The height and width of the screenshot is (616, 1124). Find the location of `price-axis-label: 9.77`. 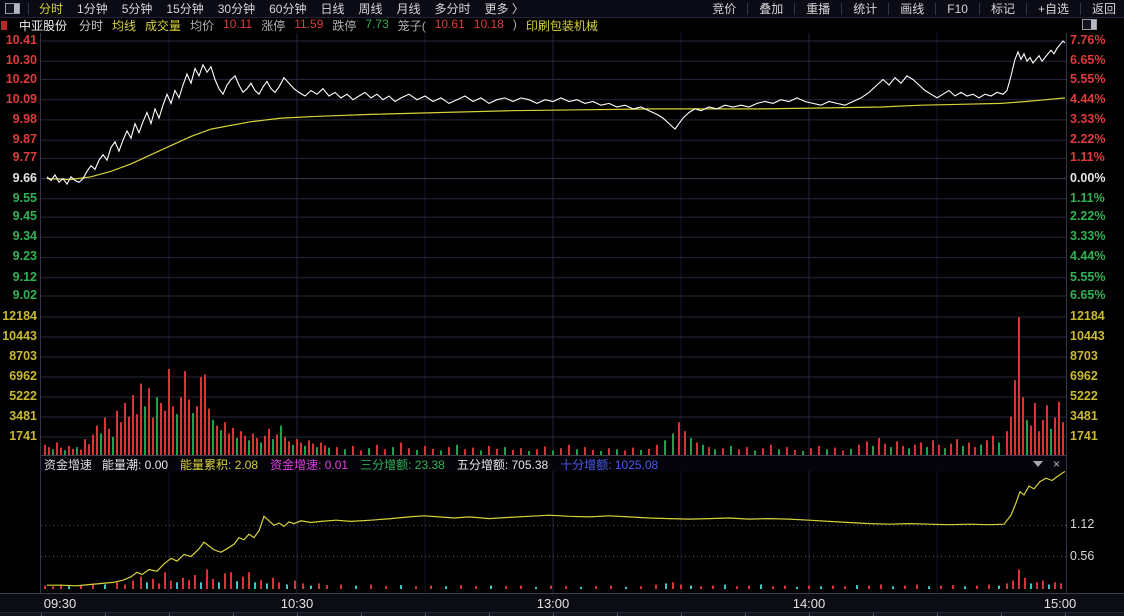

price-axis-label: 9.77 is located at coordinates (24, 157).